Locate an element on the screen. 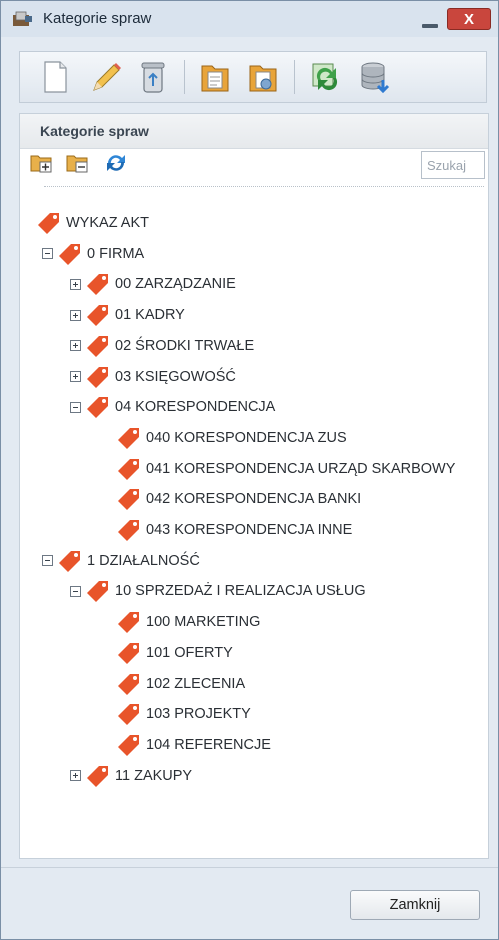 This screenshot has height=940, width=499. tree-node: 03 KSIĘGOWOŚĆ is located at coordinates (153, 377).